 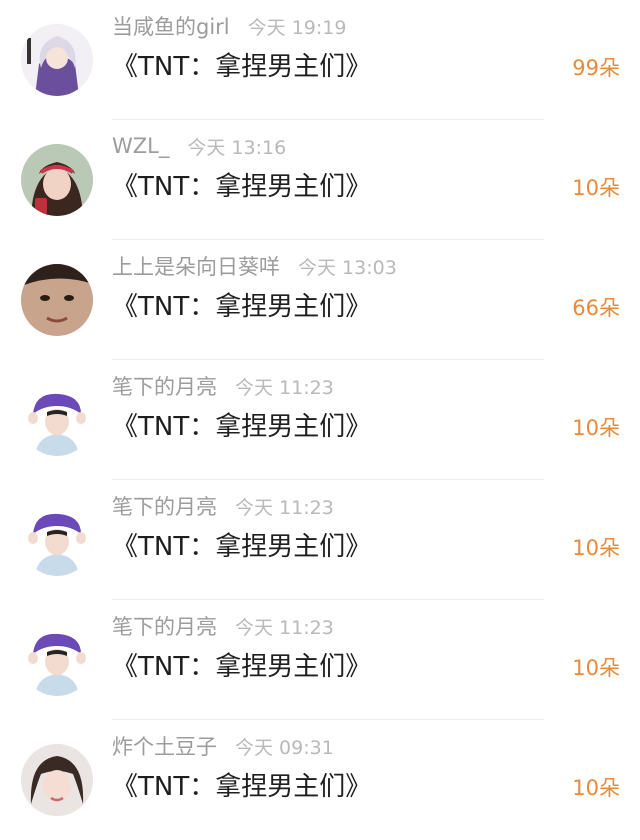 I want to click on girl-headband-avatar, so click(x=57, y=180).